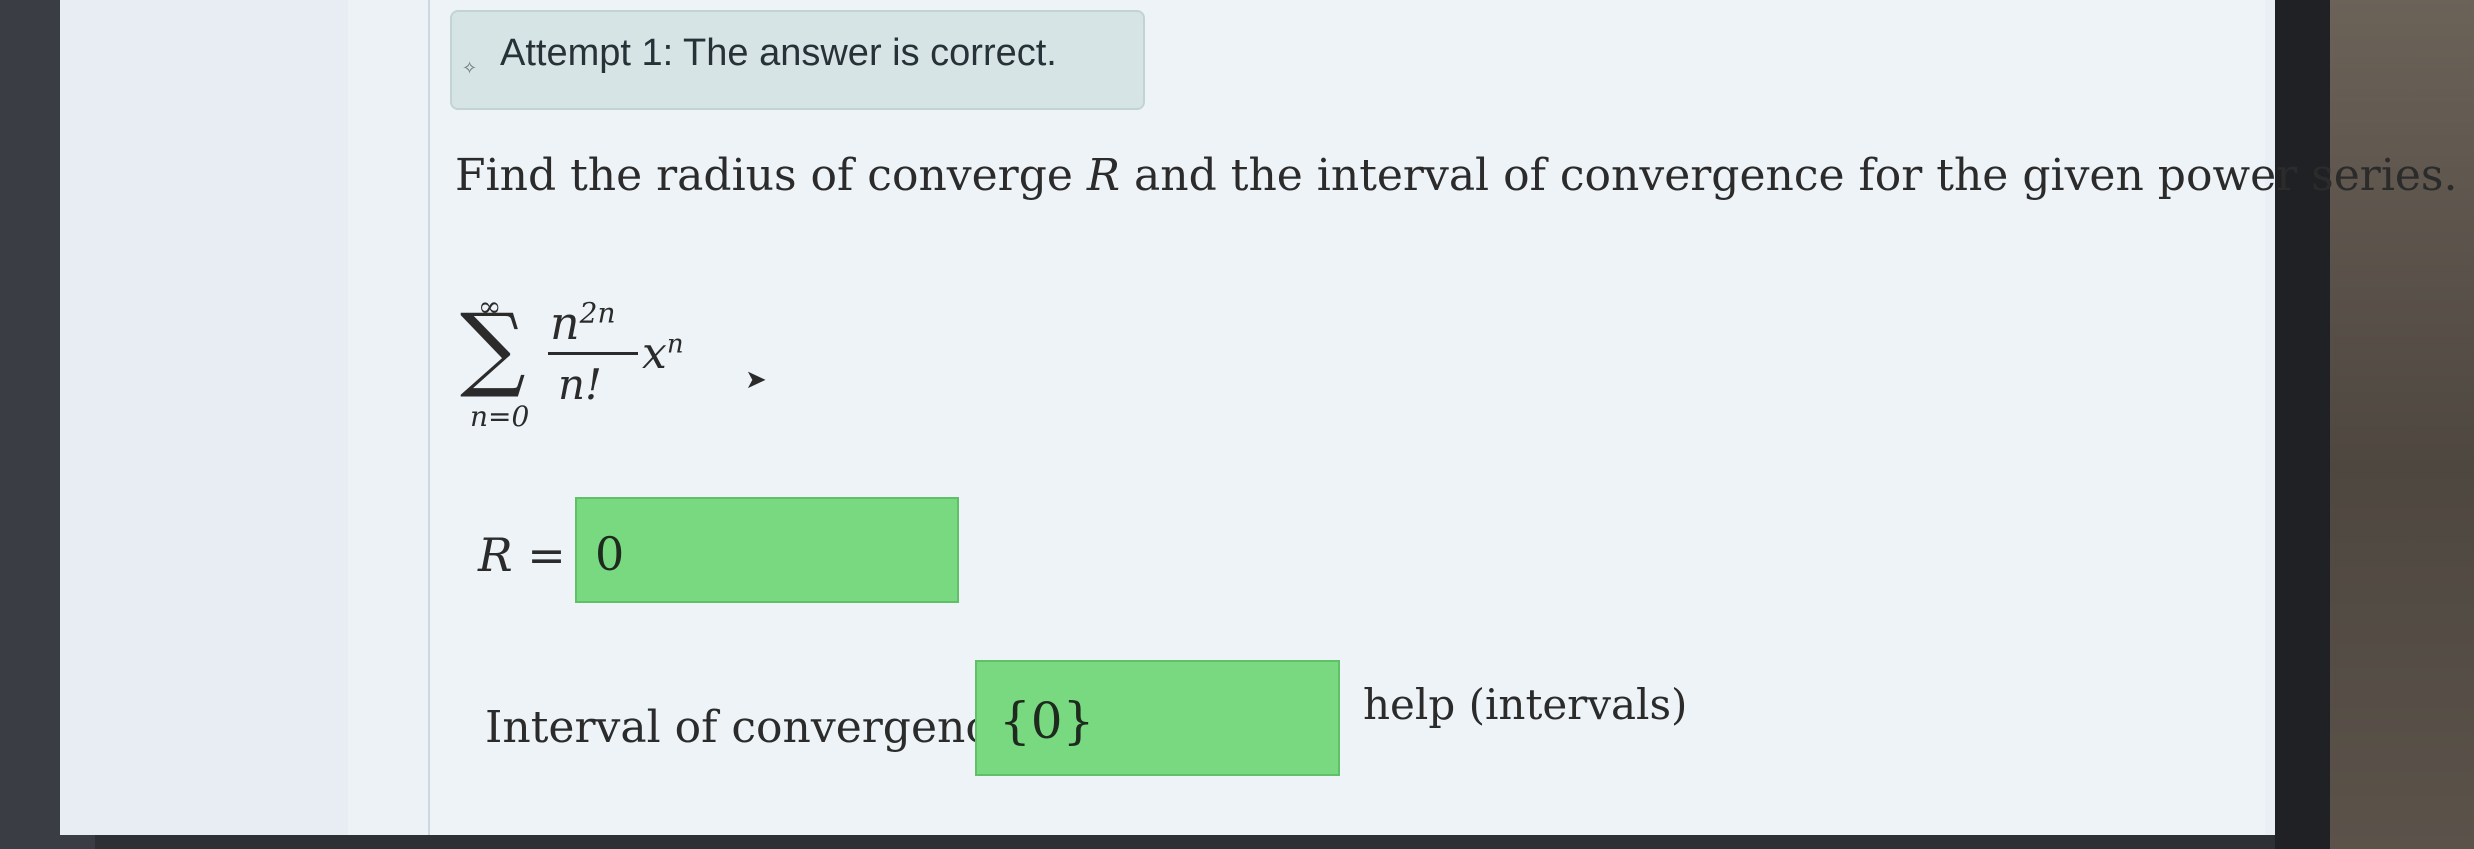 The image size is (2474, 849). Describe the element at coordinates (2305, 424) in the screenshot. I see `screen-bezel-right` at that location.